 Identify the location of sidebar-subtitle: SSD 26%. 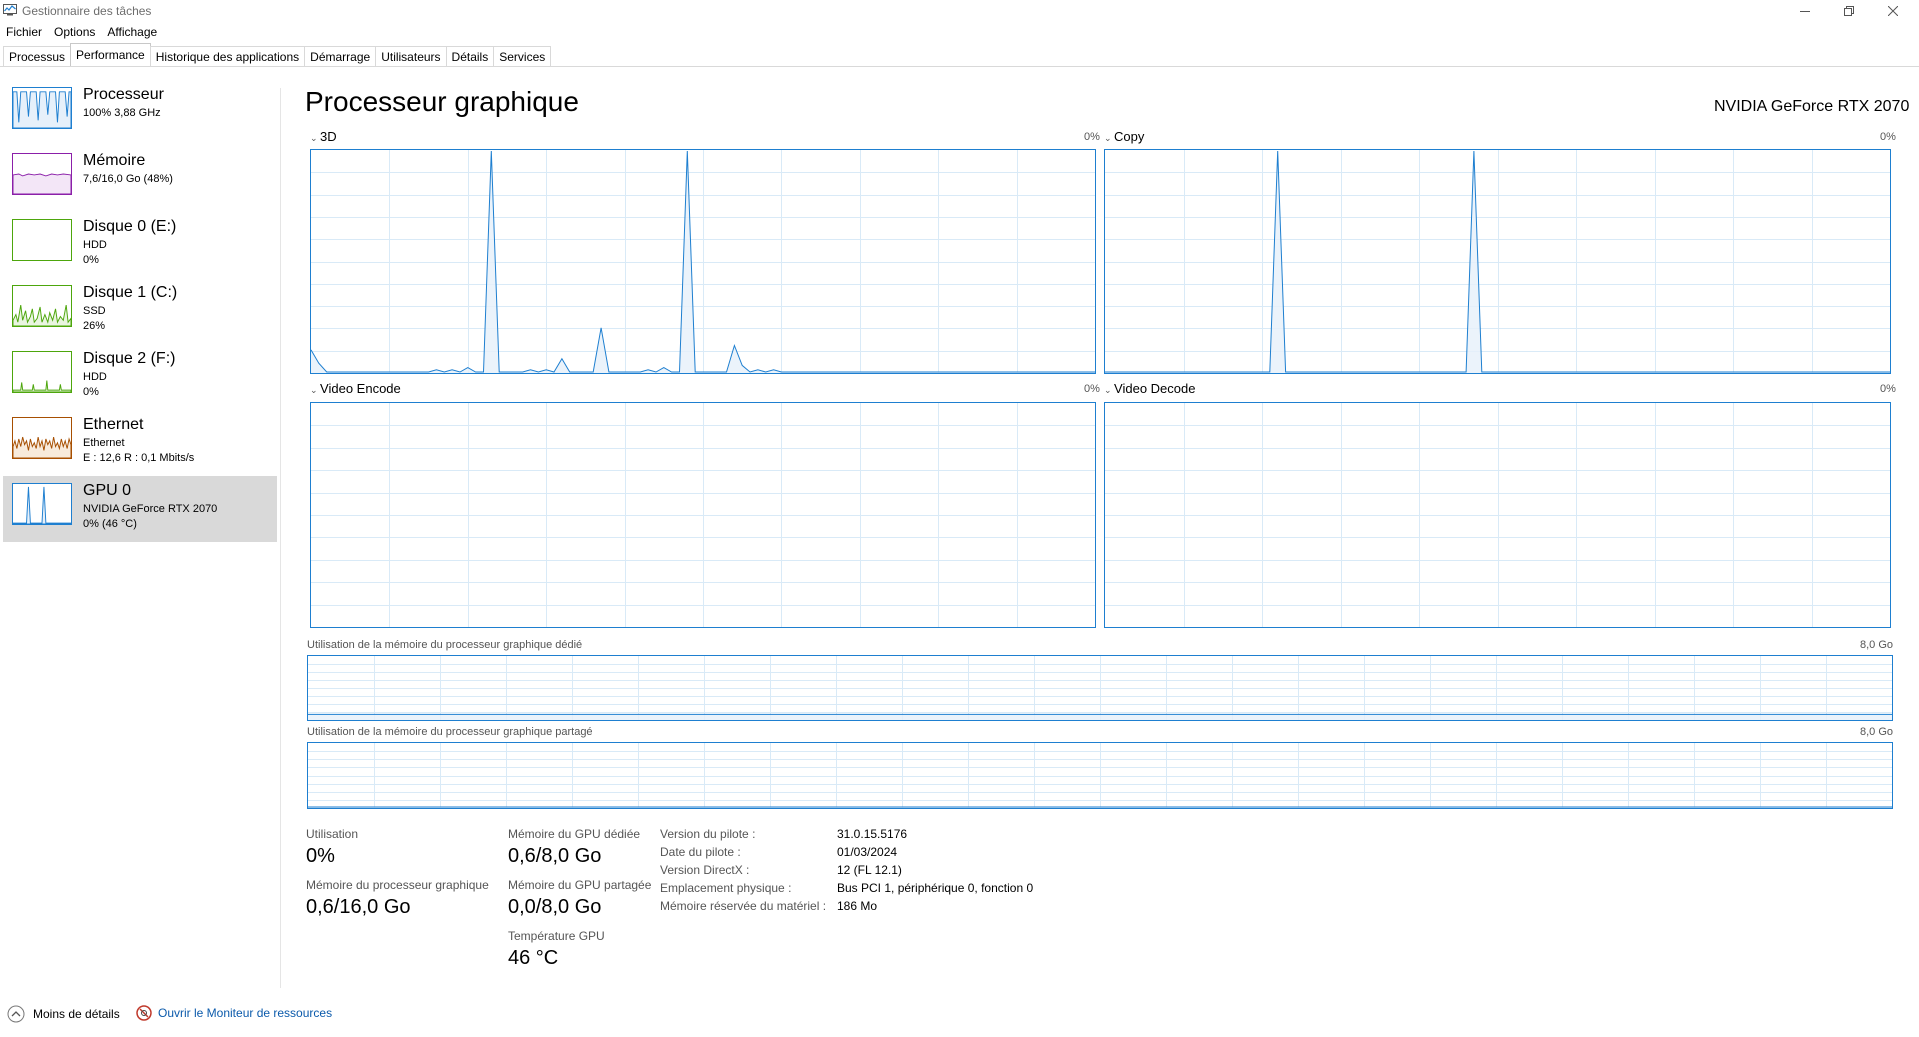
(94, 318).